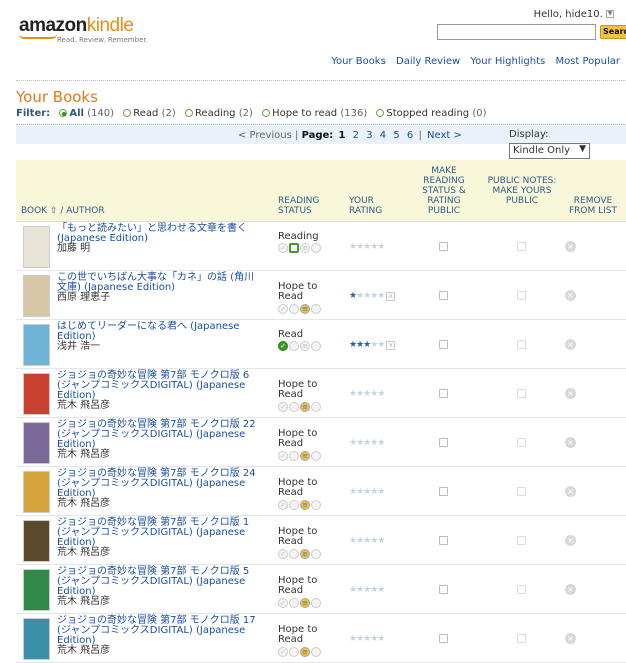  Describe the element at coordinates (507, 61) in the screenshot. I see `nav-your-highlights: Your Highlights` at that location.